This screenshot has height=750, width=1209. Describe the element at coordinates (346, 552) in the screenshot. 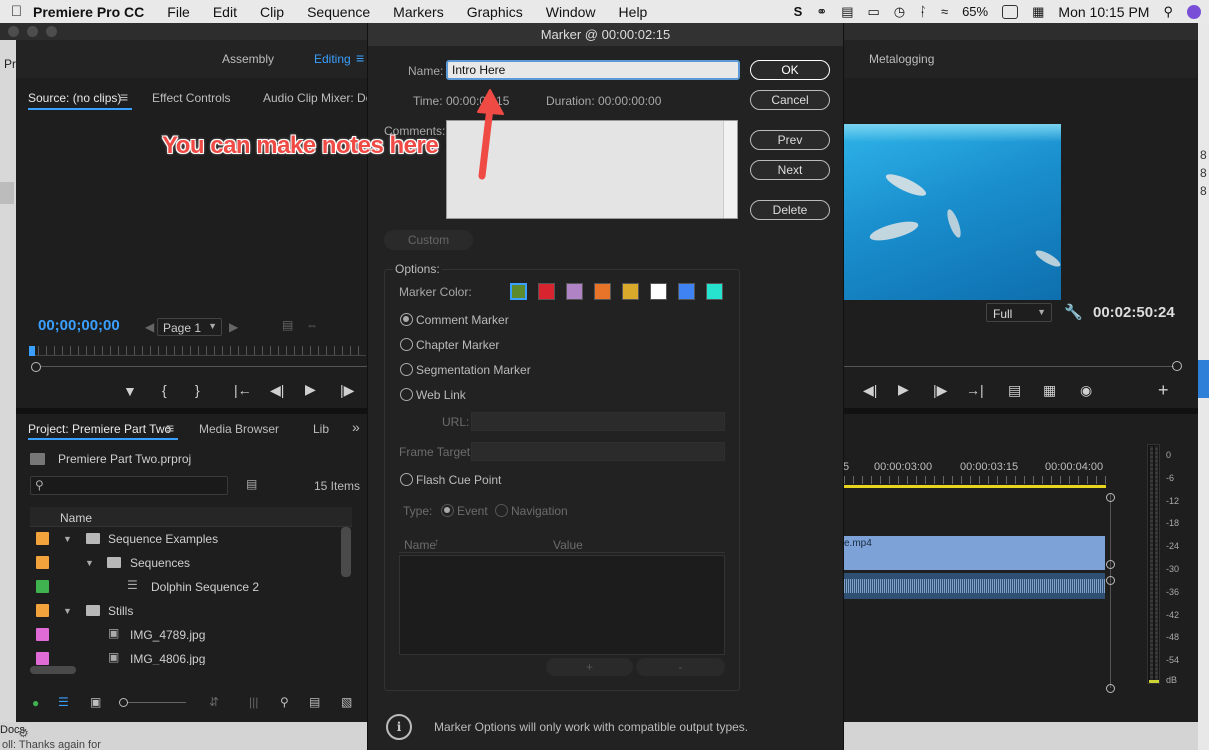

I see `project-list-scrollbar` at that location.